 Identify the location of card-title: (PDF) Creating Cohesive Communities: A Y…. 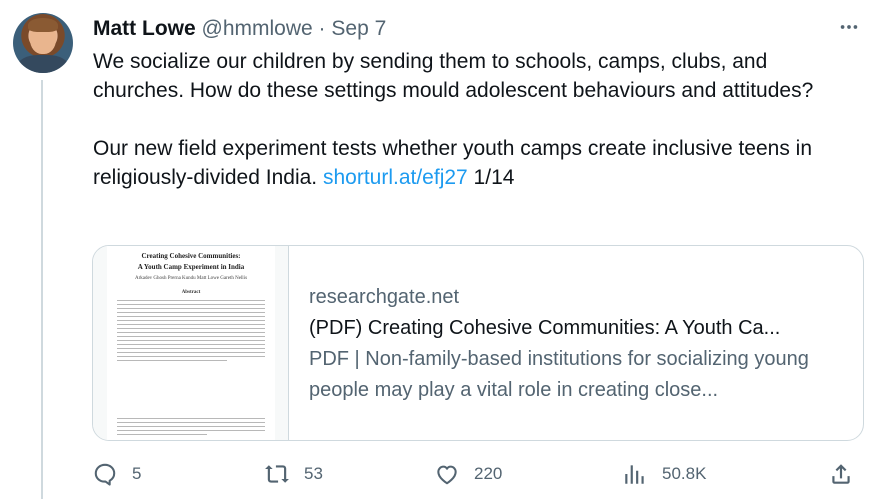
(545, 328).